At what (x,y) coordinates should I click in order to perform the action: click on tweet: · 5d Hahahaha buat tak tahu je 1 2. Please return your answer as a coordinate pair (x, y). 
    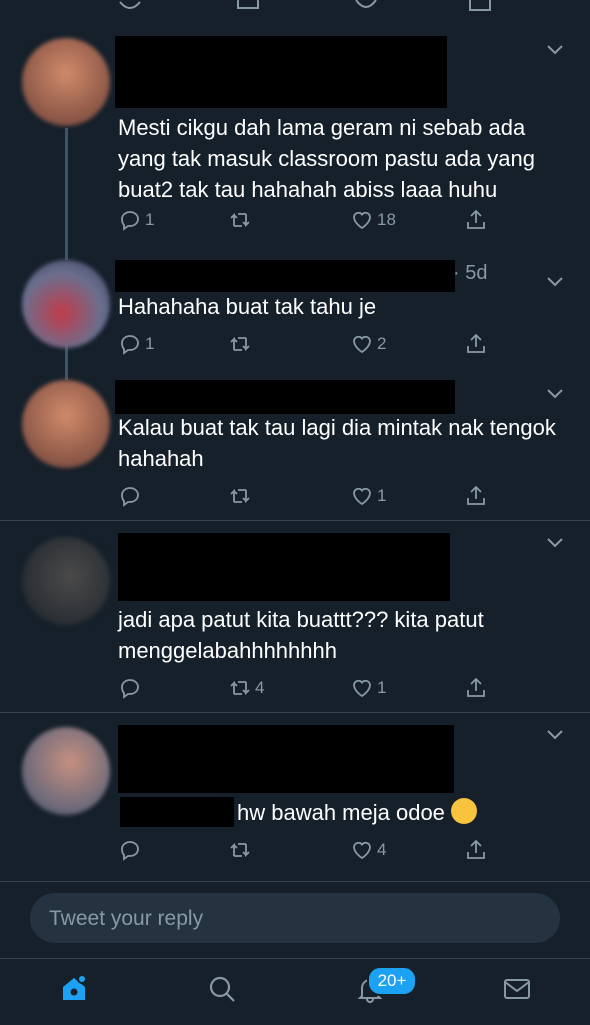
    Looking at the image, I should click on (295, 316).